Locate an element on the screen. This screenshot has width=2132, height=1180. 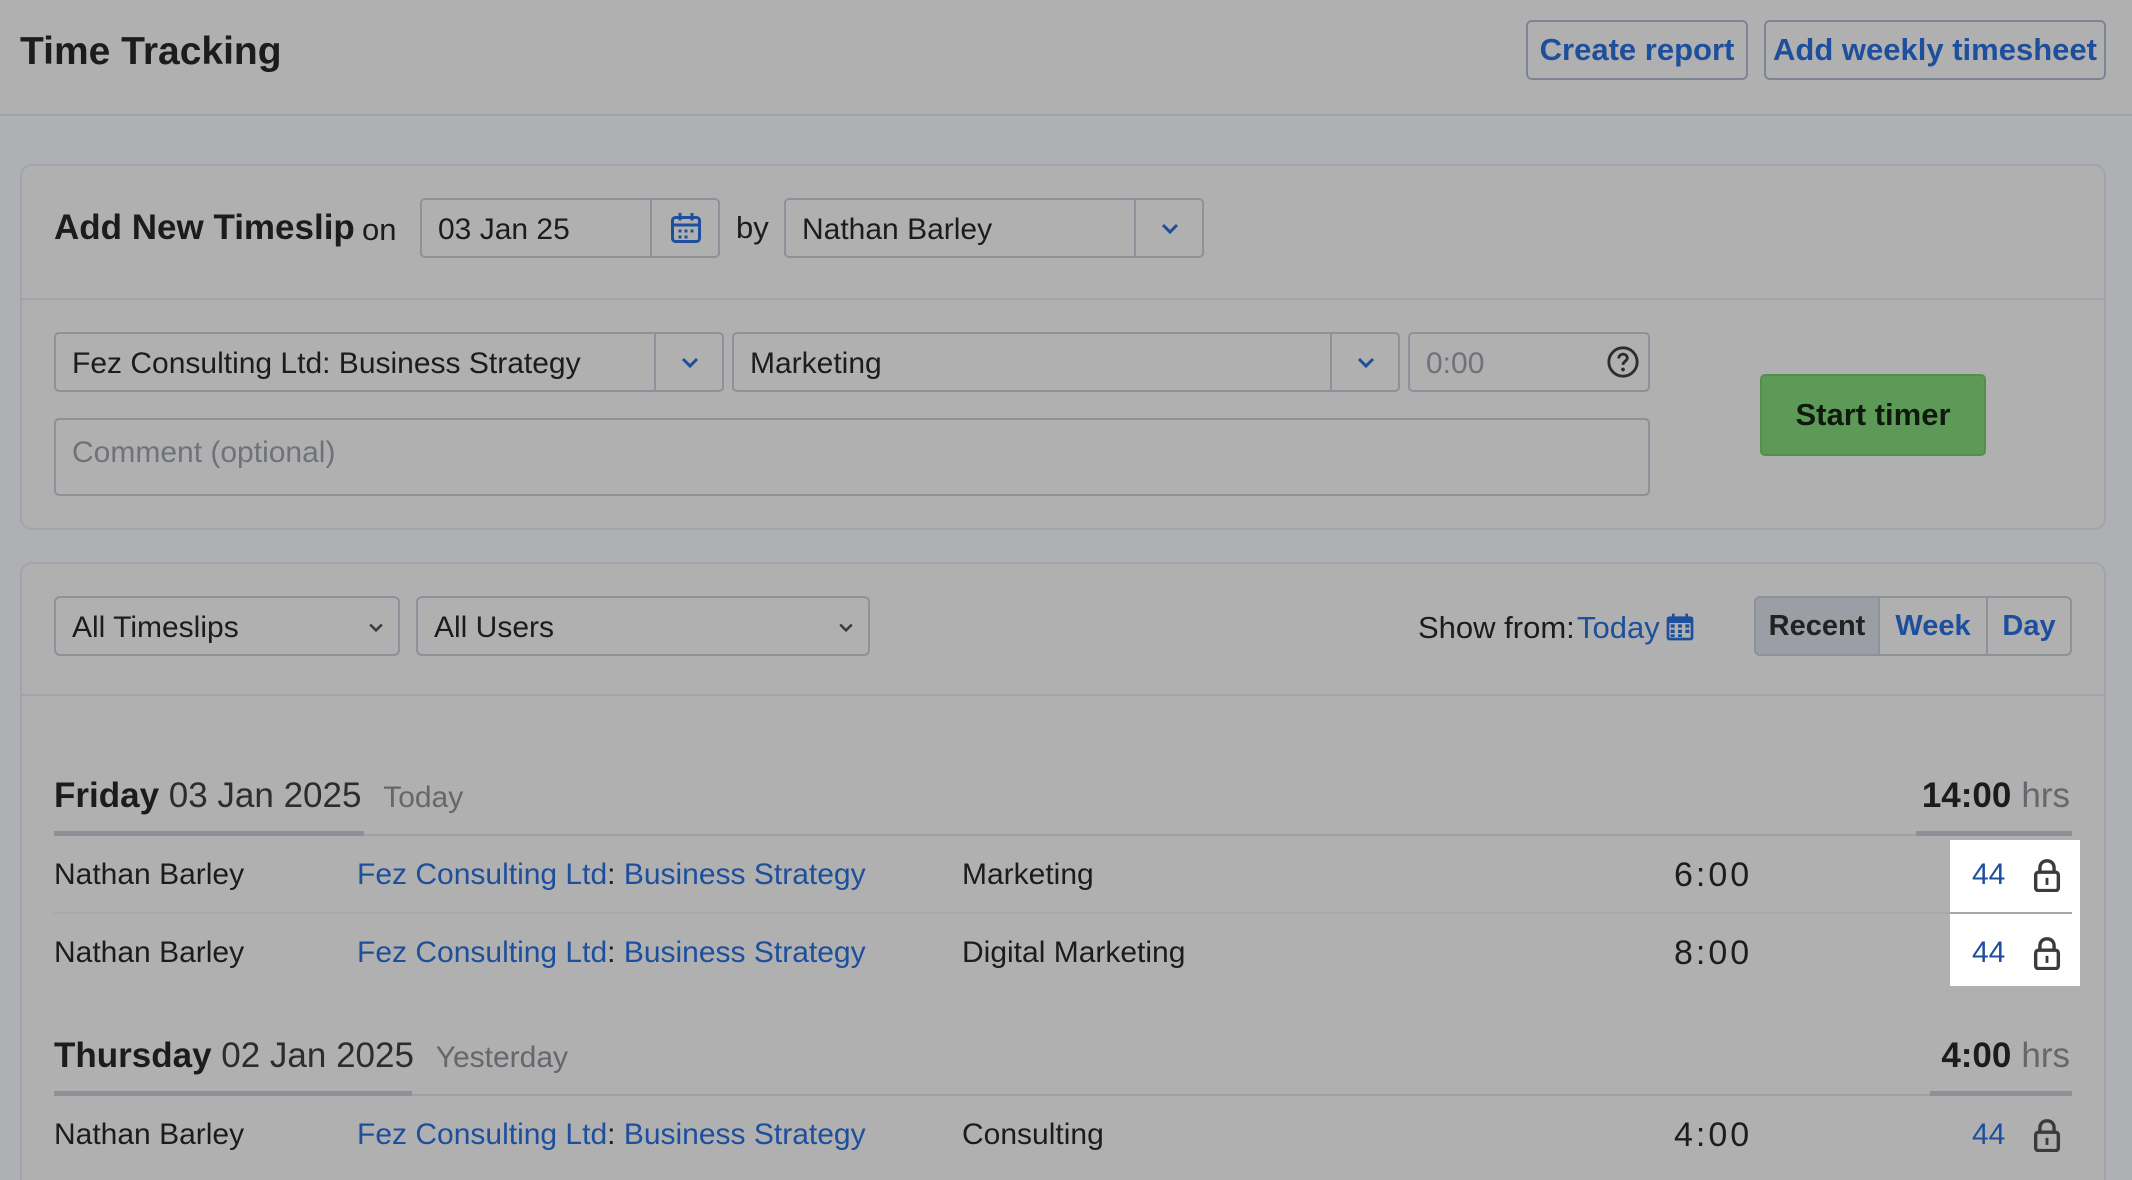
day-date: 03 Jan 2025 is located at coordinates (265, 795).